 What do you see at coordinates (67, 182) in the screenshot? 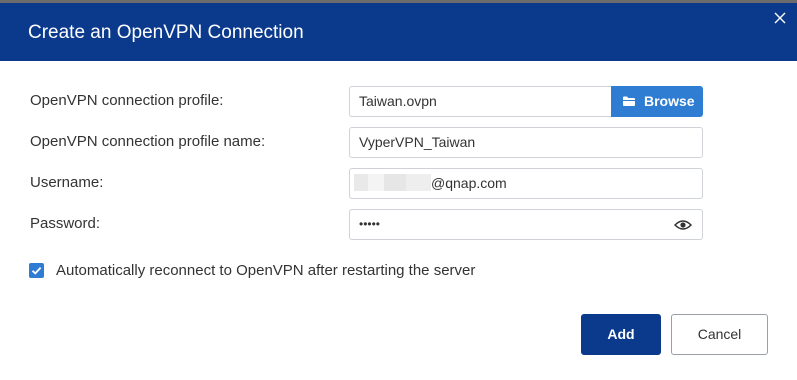
I see `username-label: Username:` at bounding box center [67, 182].